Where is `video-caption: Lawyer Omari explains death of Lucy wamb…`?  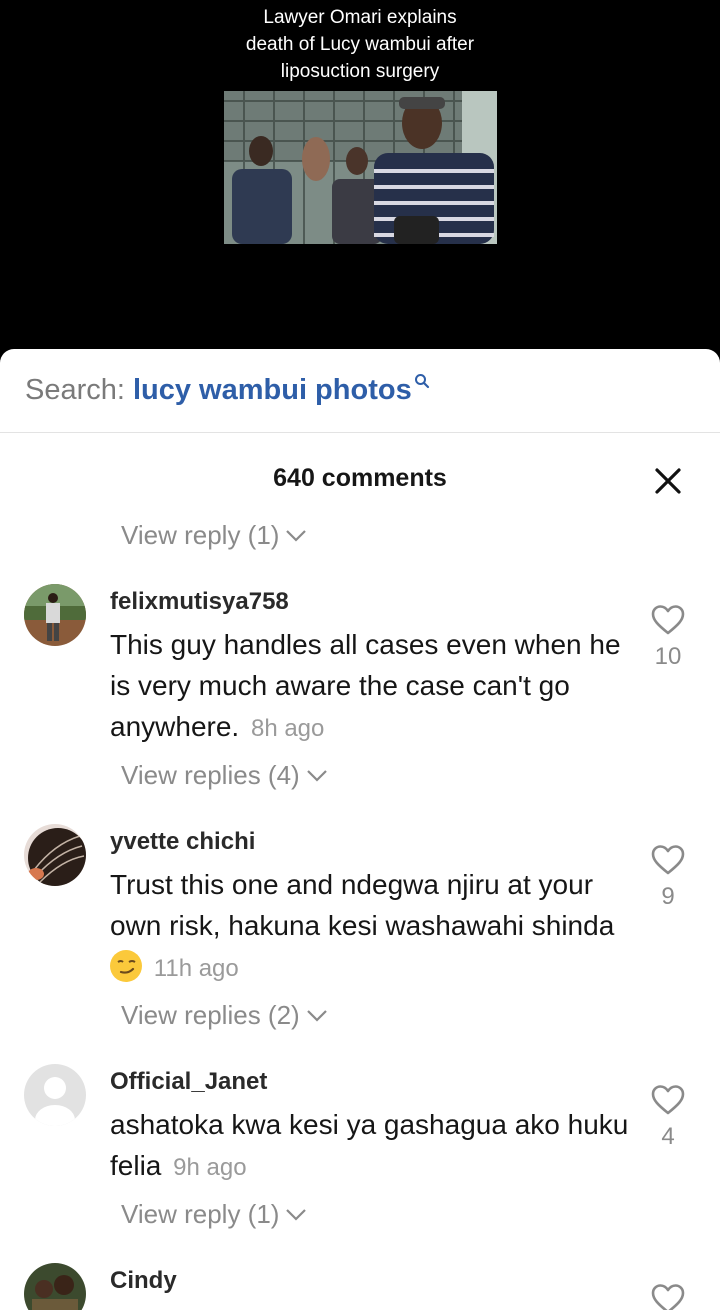 video-caption: Lawyer Omari explains death of Lucy wamb… is located at coordinates (360, 44).